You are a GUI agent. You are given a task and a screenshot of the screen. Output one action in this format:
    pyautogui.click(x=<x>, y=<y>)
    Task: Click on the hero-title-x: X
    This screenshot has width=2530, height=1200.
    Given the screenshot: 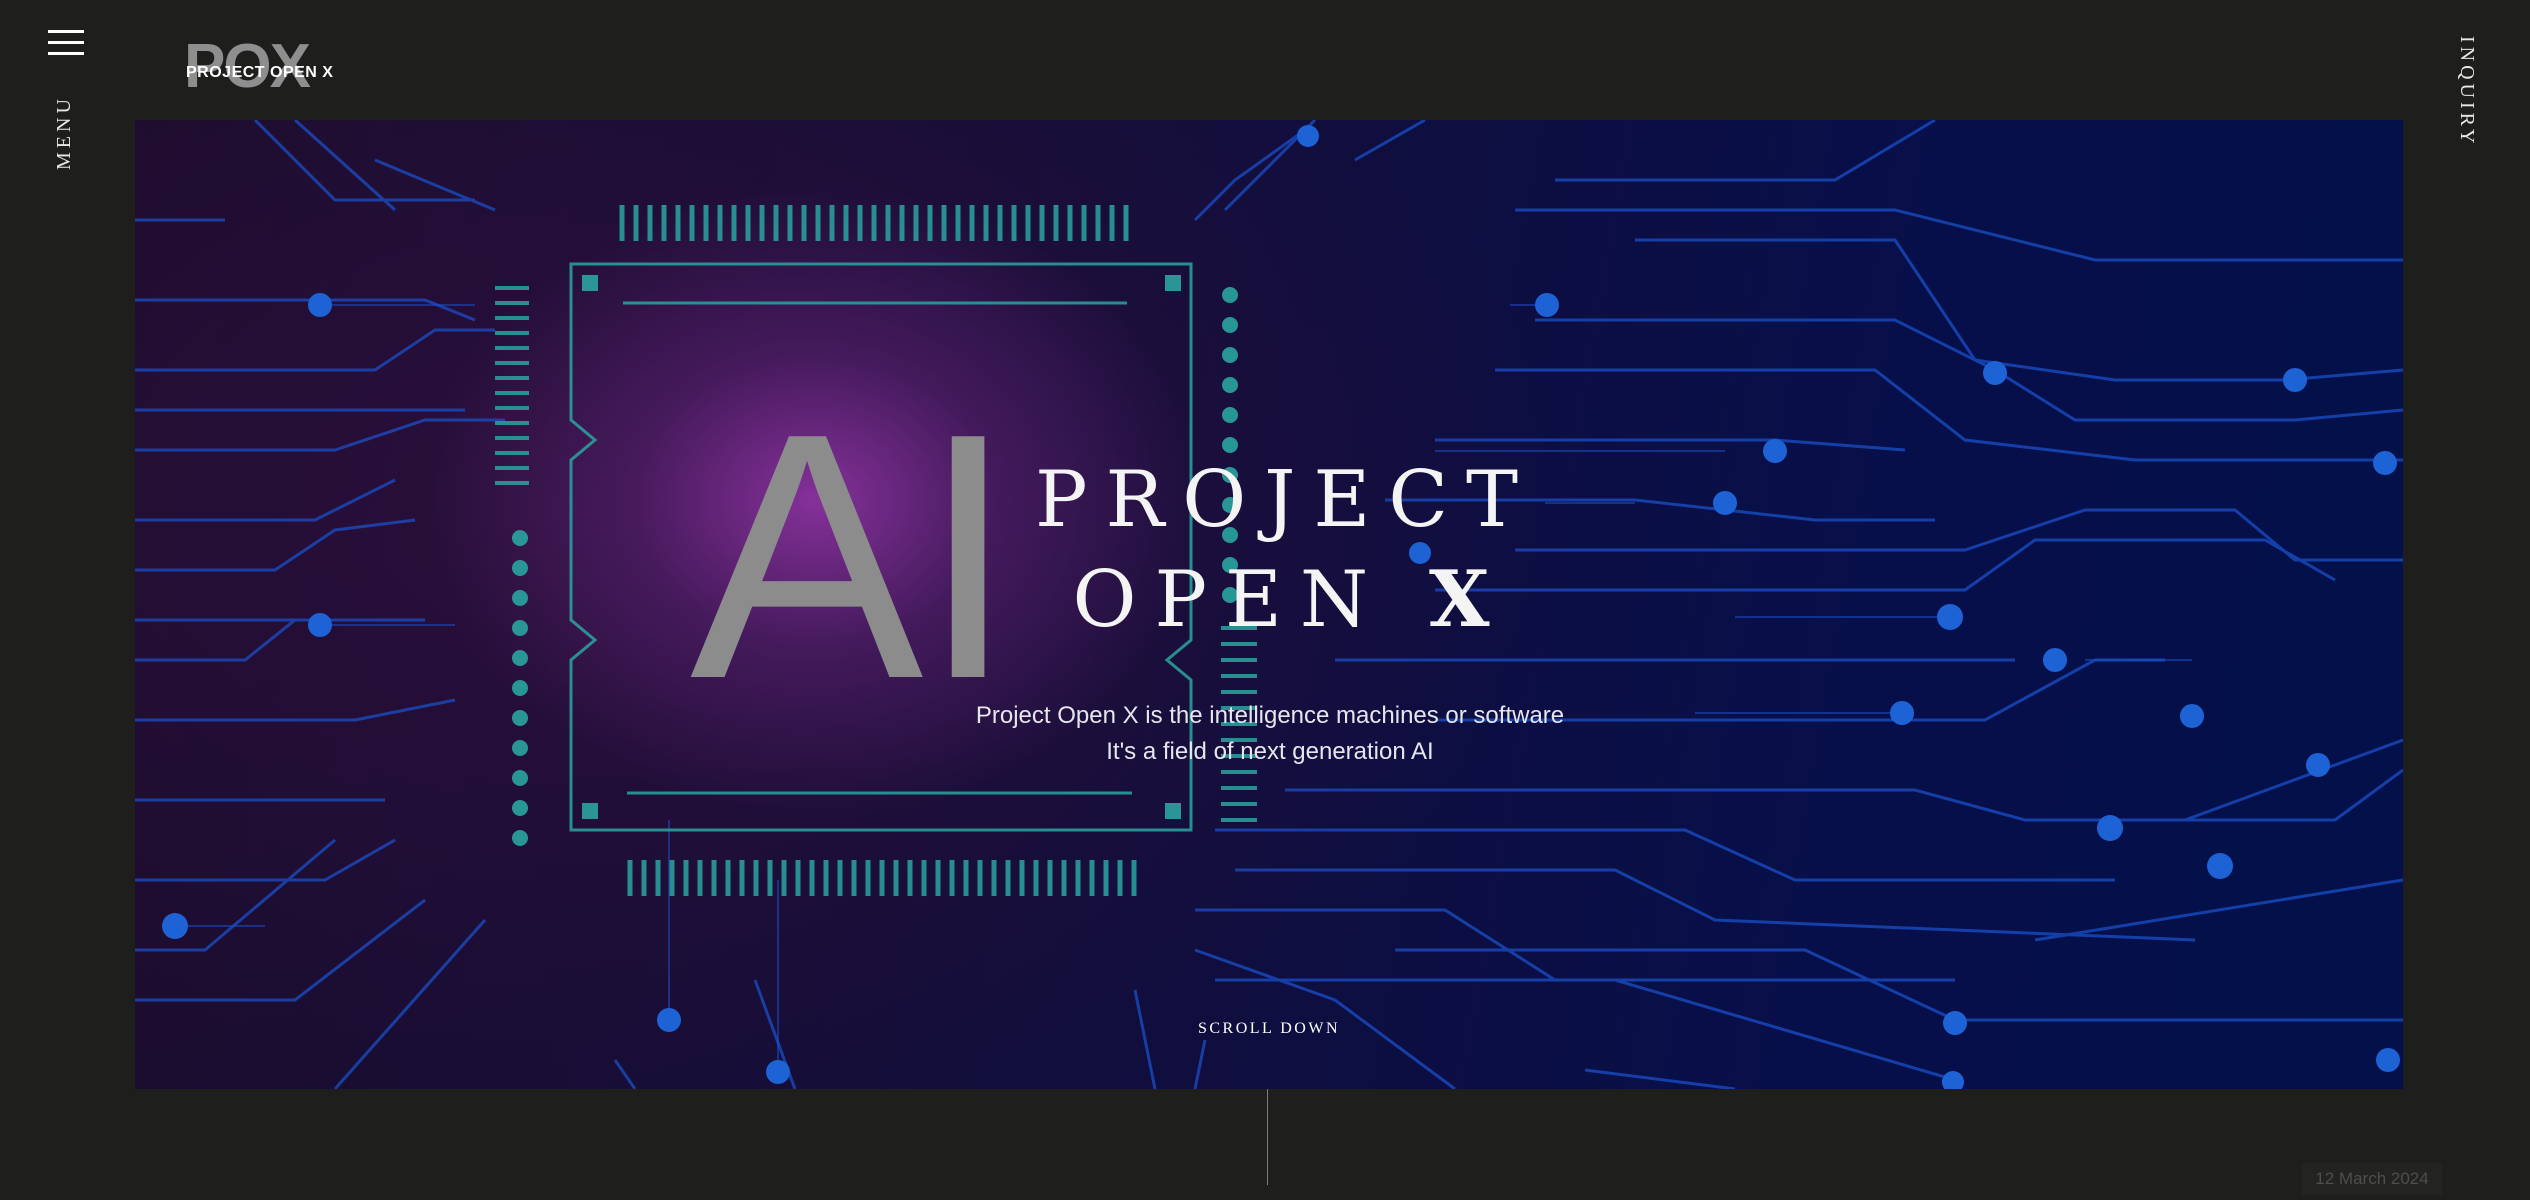 What is the action you would take?
    pyautogui.click(x=1468, y=599)
    